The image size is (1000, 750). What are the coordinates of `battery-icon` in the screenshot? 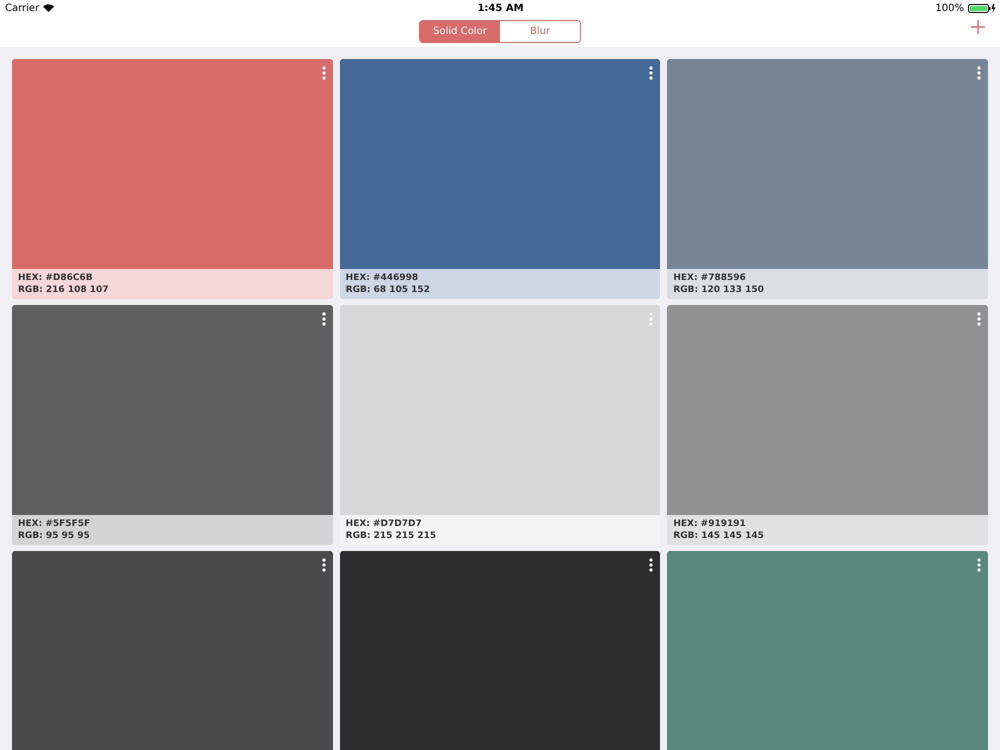 It's located at (982, 8).